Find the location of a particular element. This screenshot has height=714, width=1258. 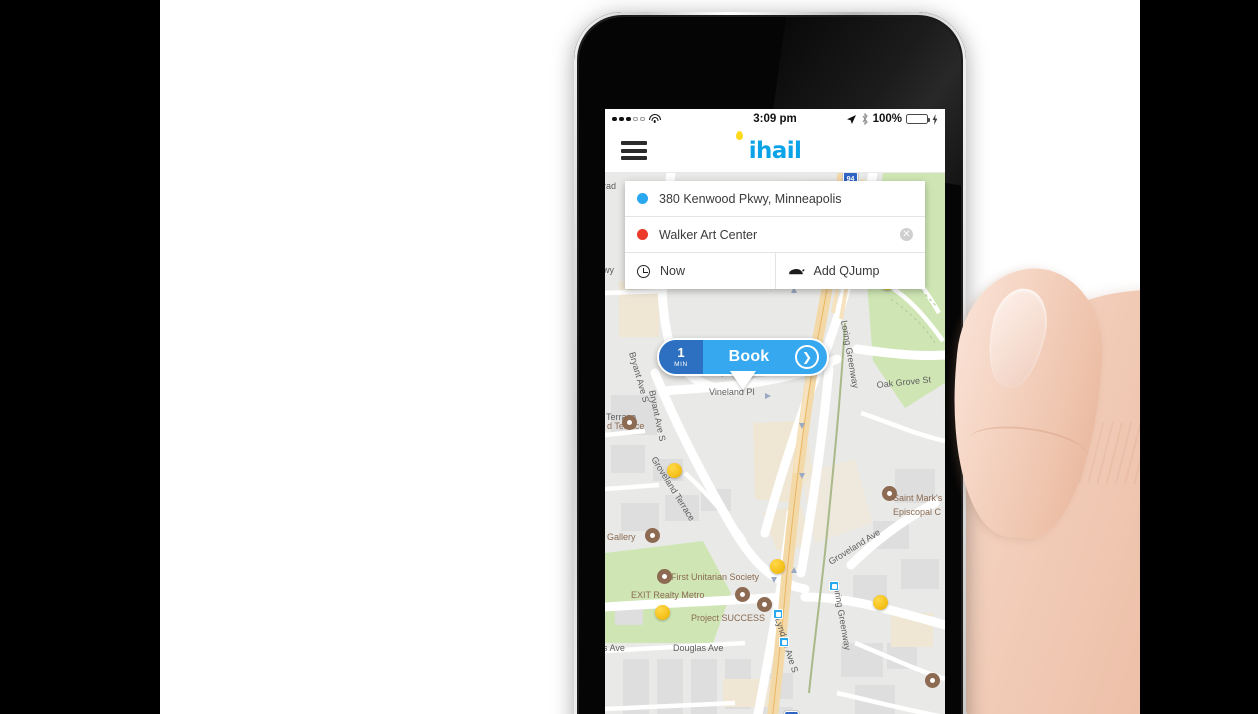

battery-icon is located at coordinates (918, 119).